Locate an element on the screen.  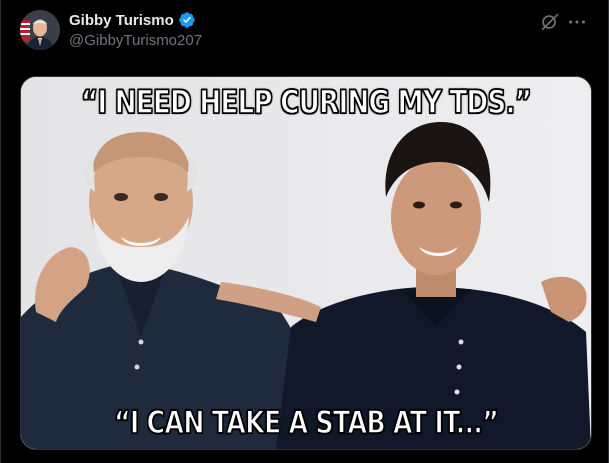
author-name-row: Gibby Turismo is located at coordinates (132, 20).